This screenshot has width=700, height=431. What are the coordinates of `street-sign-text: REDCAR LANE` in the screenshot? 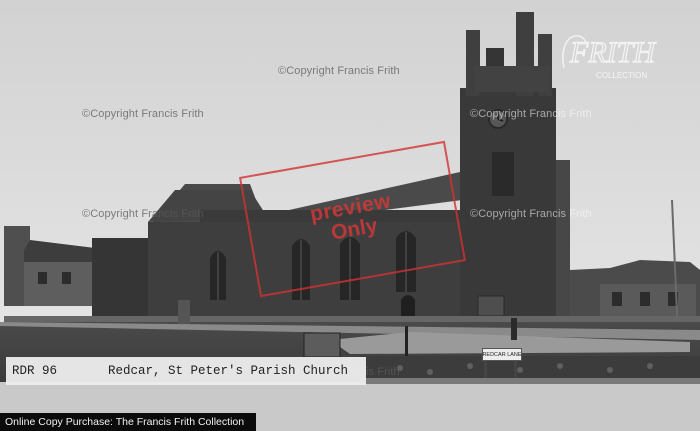 It's located at (502, 354).